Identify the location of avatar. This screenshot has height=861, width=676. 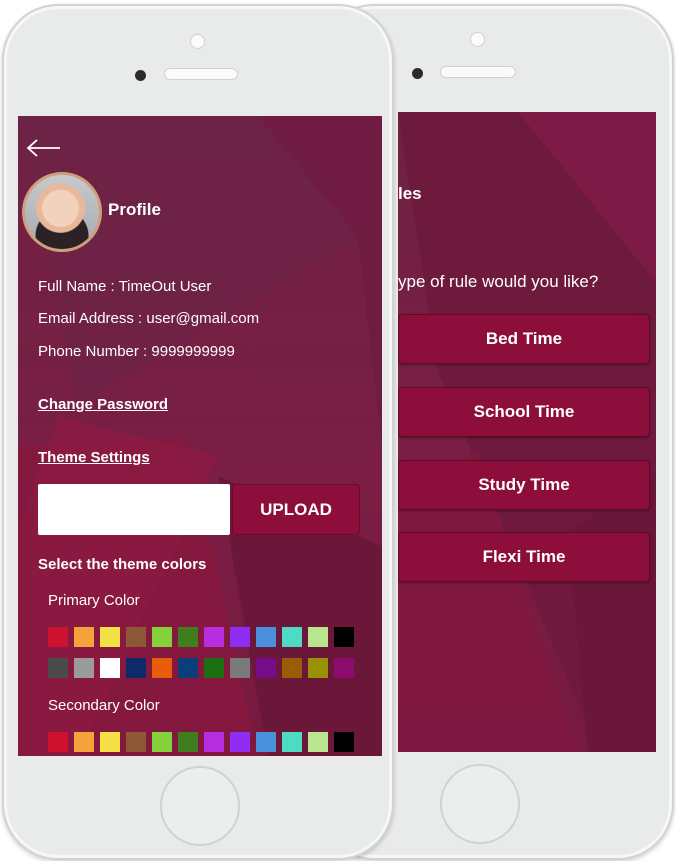
(62, 212).